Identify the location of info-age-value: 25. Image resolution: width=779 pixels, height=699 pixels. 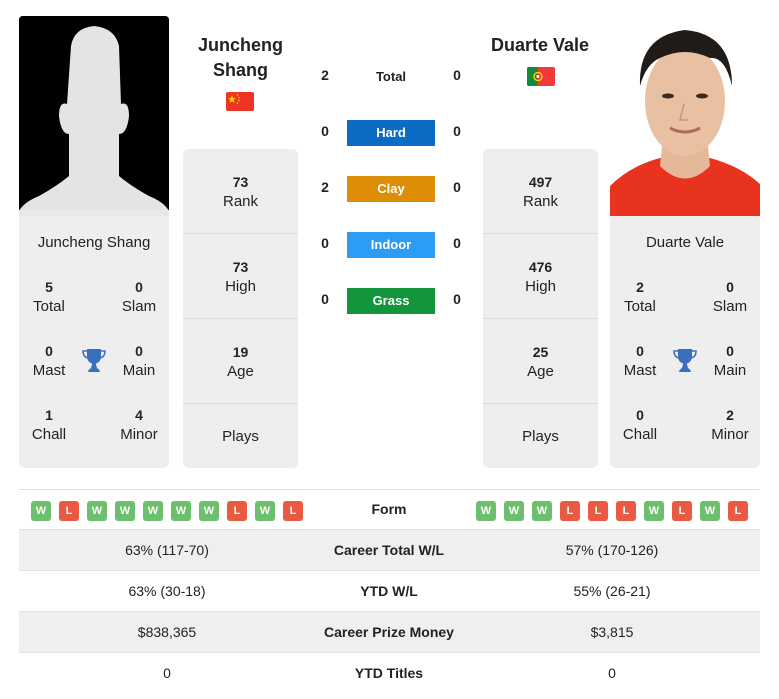
(540, 352).